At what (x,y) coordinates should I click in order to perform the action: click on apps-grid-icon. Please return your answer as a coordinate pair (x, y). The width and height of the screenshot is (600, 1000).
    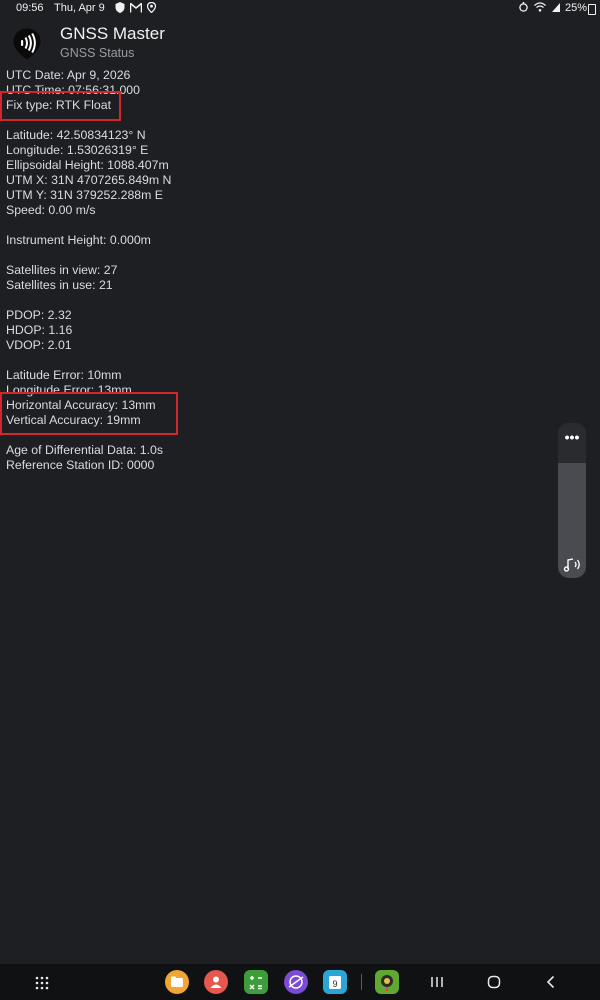
    Looking at the image, I should click on (42, 983).